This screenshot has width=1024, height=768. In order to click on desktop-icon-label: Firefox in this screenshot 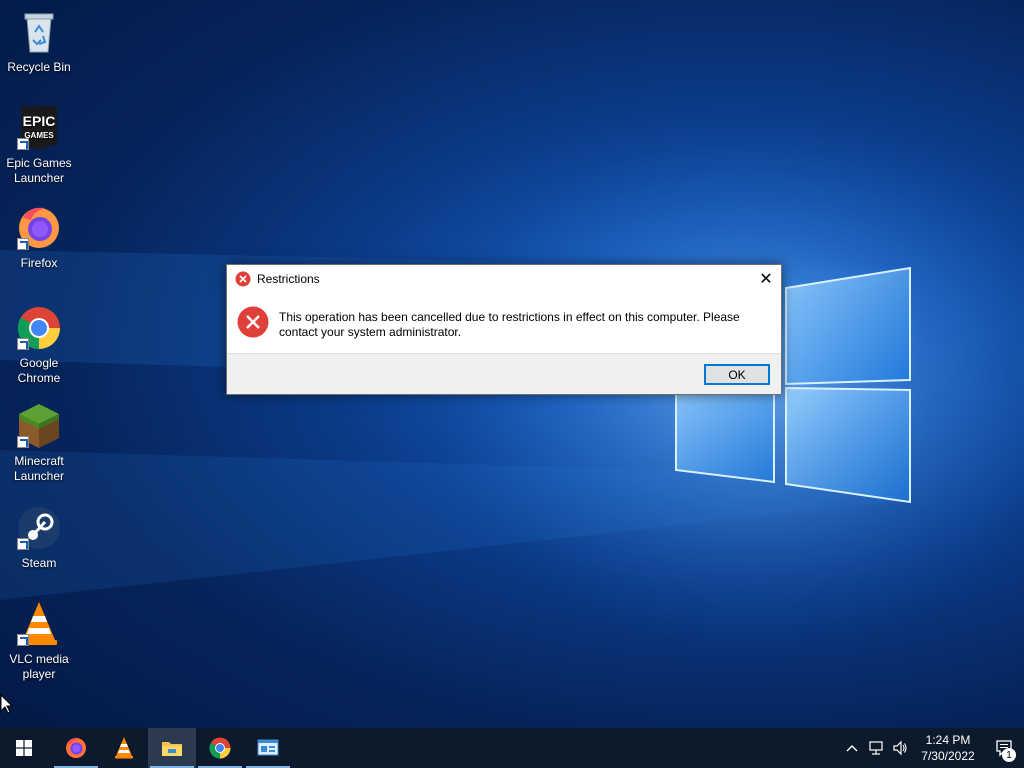, I will do `click(39, 263)`.